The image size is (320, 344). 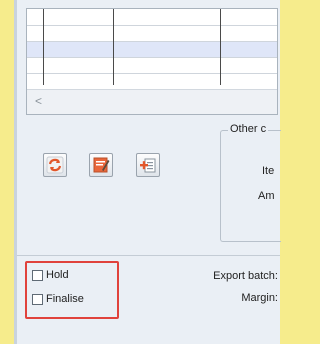 What do you see at coordinates (245, 276) in the screenshot?
I see `export-batch-label: Export batch:` at bounding box center [245, 276].